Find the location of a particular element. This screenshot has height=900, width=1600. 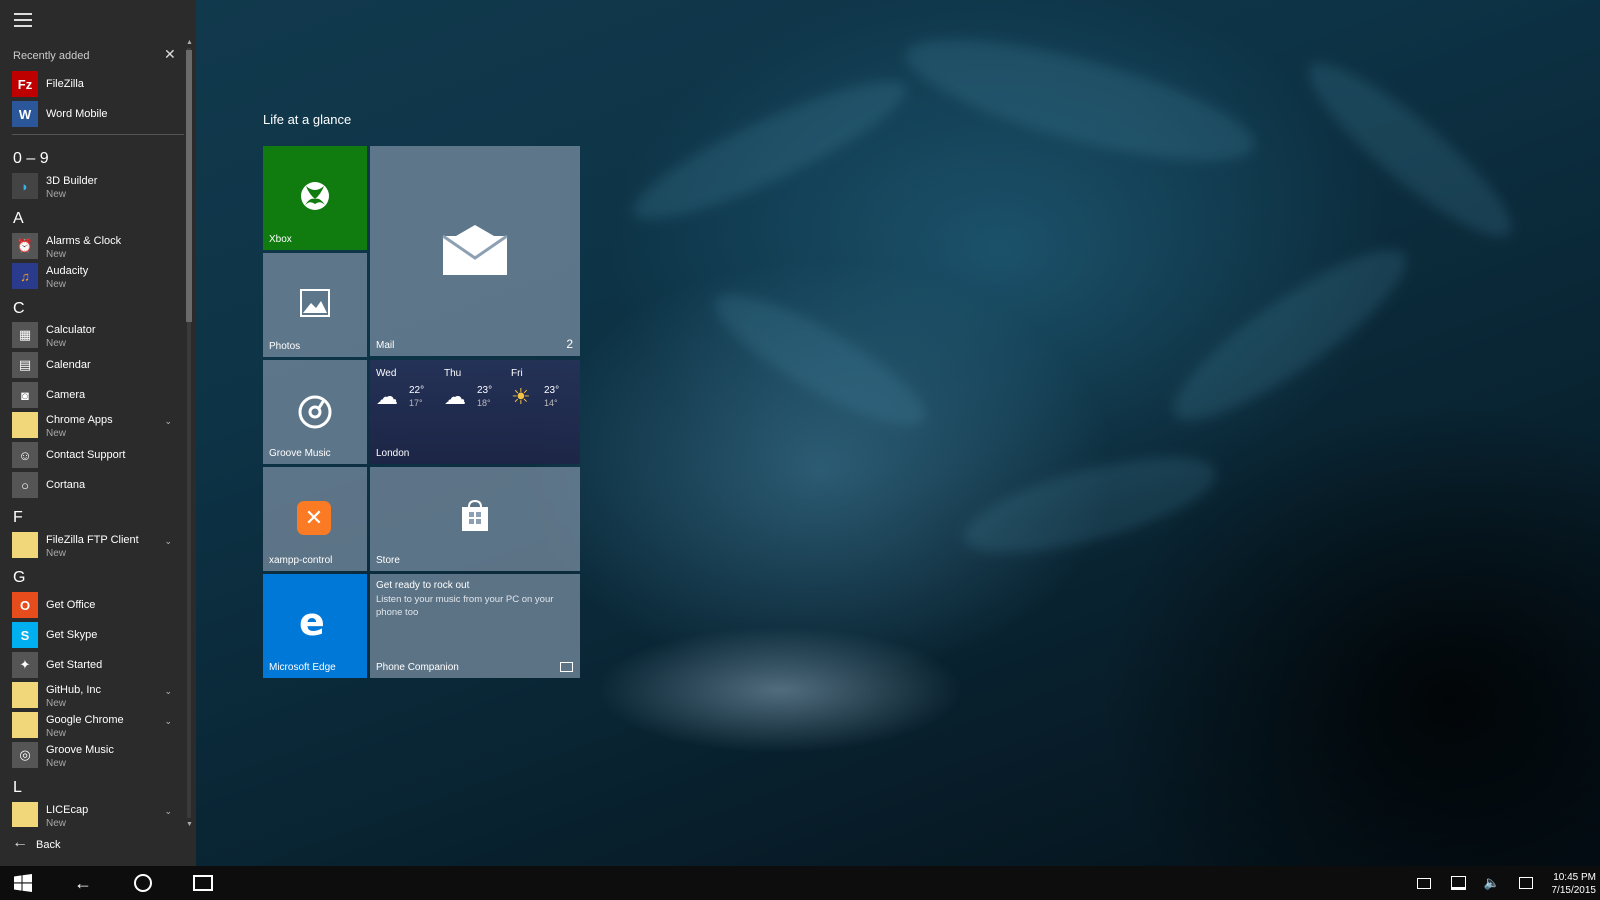

cortana-search-button is located at coordinates (143, 883).